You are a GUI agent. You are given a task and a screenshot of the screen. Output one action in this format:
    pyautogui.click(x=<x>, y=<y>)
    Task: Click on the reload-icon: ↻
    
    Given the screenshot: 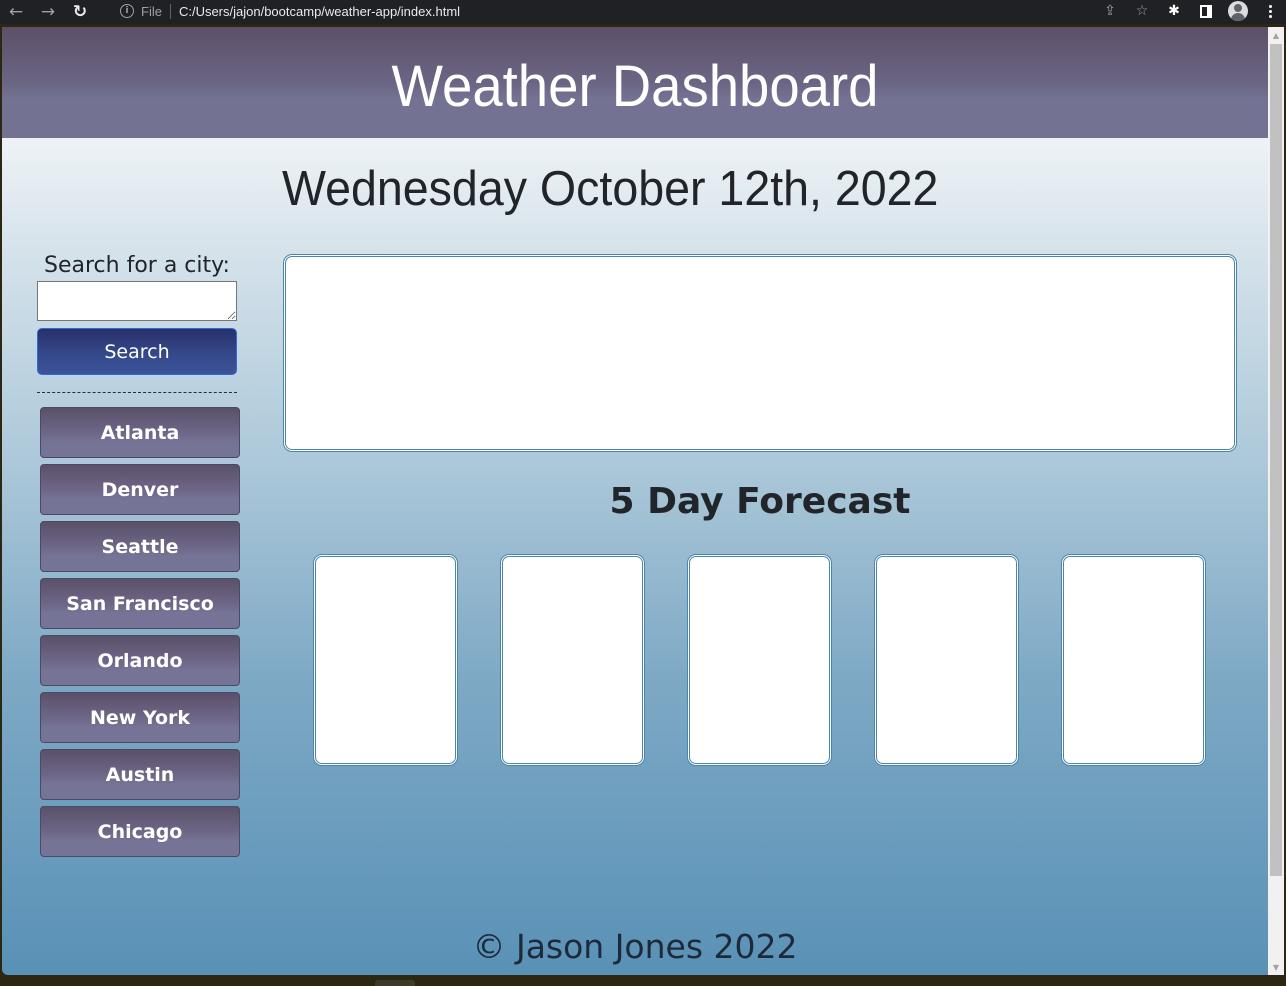 What is the action you would take?
    pyautogui.click(x=80, y=12)
    